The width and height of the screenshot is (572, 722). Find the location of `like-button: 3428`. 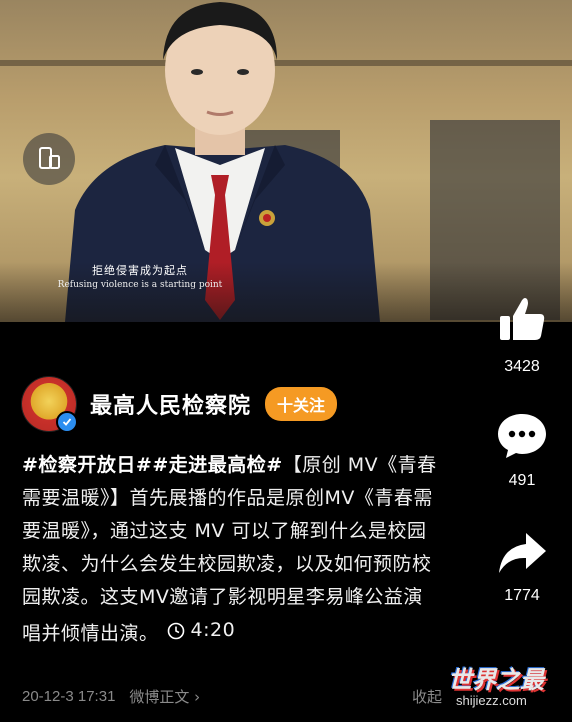

like-button: 3428 is located at coordinates (522, 334).